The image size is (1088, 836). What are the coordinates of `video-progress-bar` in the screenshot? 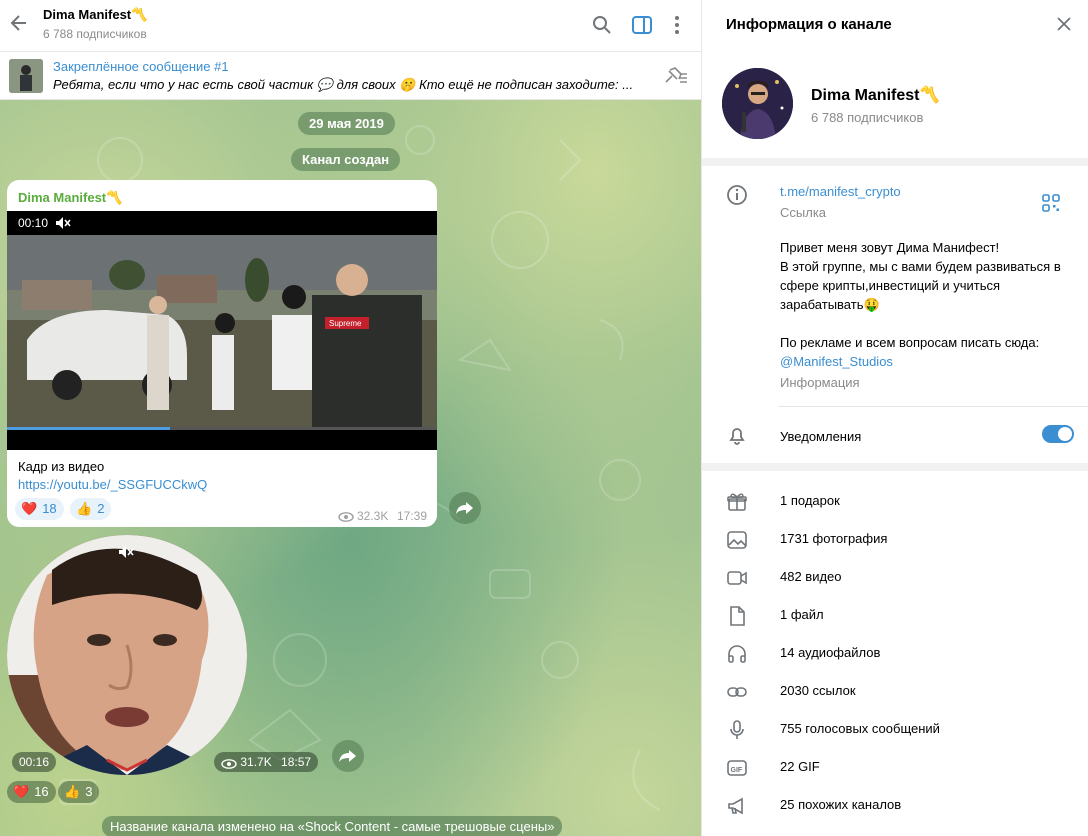 It's located at (222, 438).